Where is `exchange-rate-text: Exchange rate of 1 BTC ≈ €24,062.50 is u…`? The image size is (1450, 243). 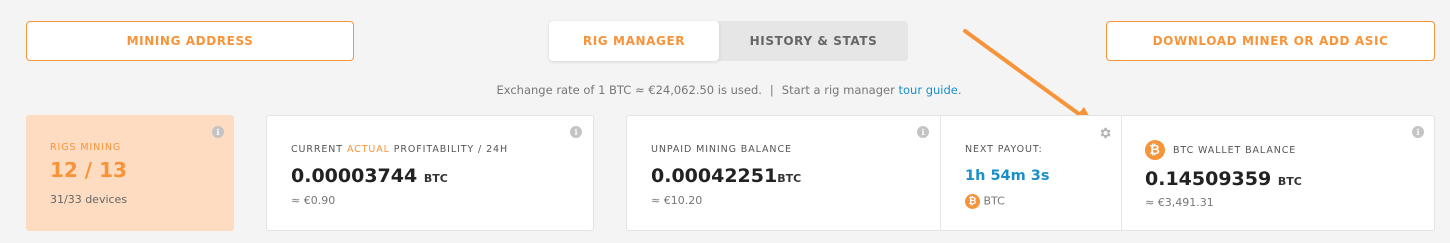
exchange-rate-text: Exchange rate of 1 BTC ≈ €24,062.50 is u… is located at coordinates (629, 90).